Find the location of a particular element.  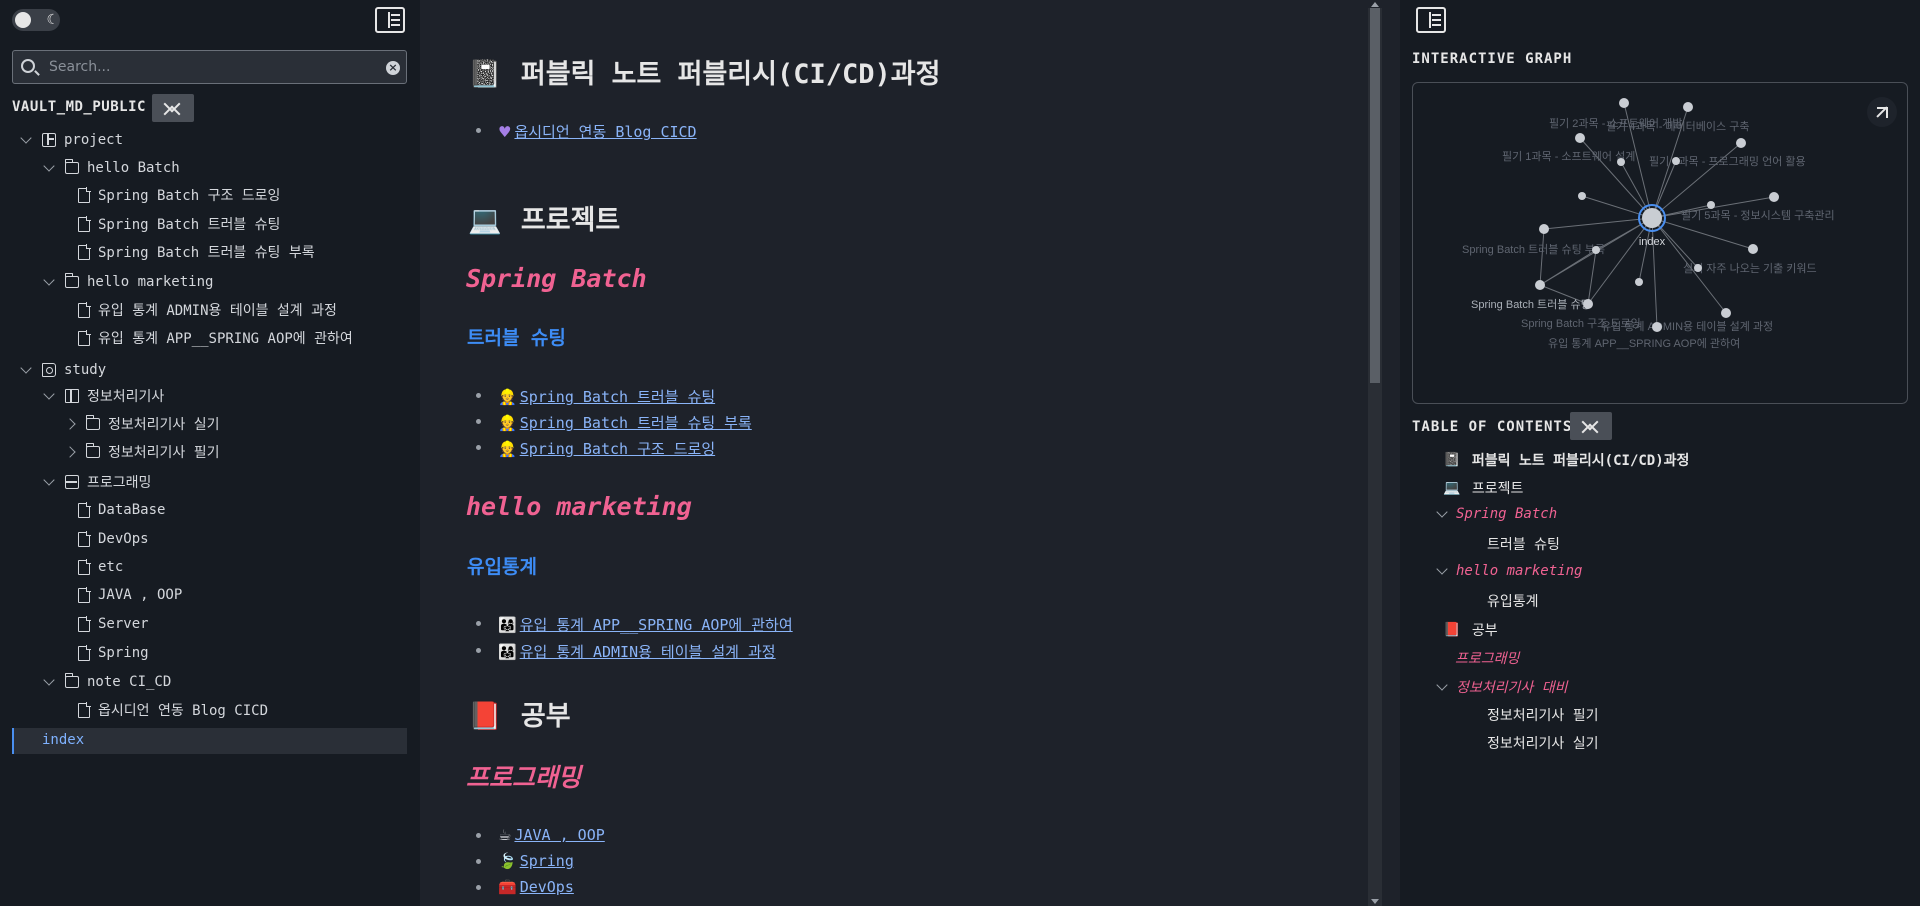

graph-title: INTERACTIVE GRAPH is located at coordinates (1492, 59).